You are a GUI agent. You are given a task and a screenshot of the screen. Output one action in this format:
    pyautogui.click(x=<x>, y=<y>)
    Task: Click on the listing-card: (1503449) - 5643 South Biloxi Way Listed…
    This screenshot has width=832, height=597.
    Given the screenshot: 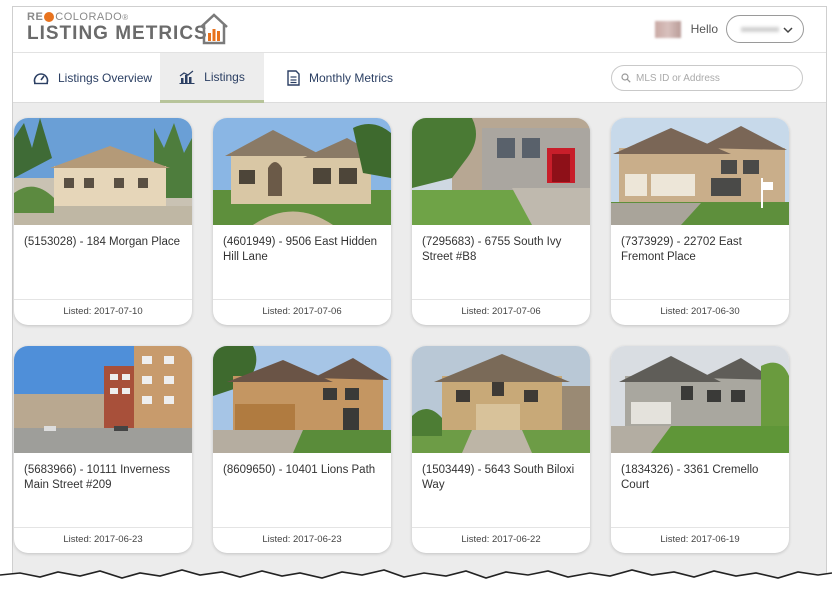 What is the action you would take?
    pyautogui.click(x=501, y=449)
    